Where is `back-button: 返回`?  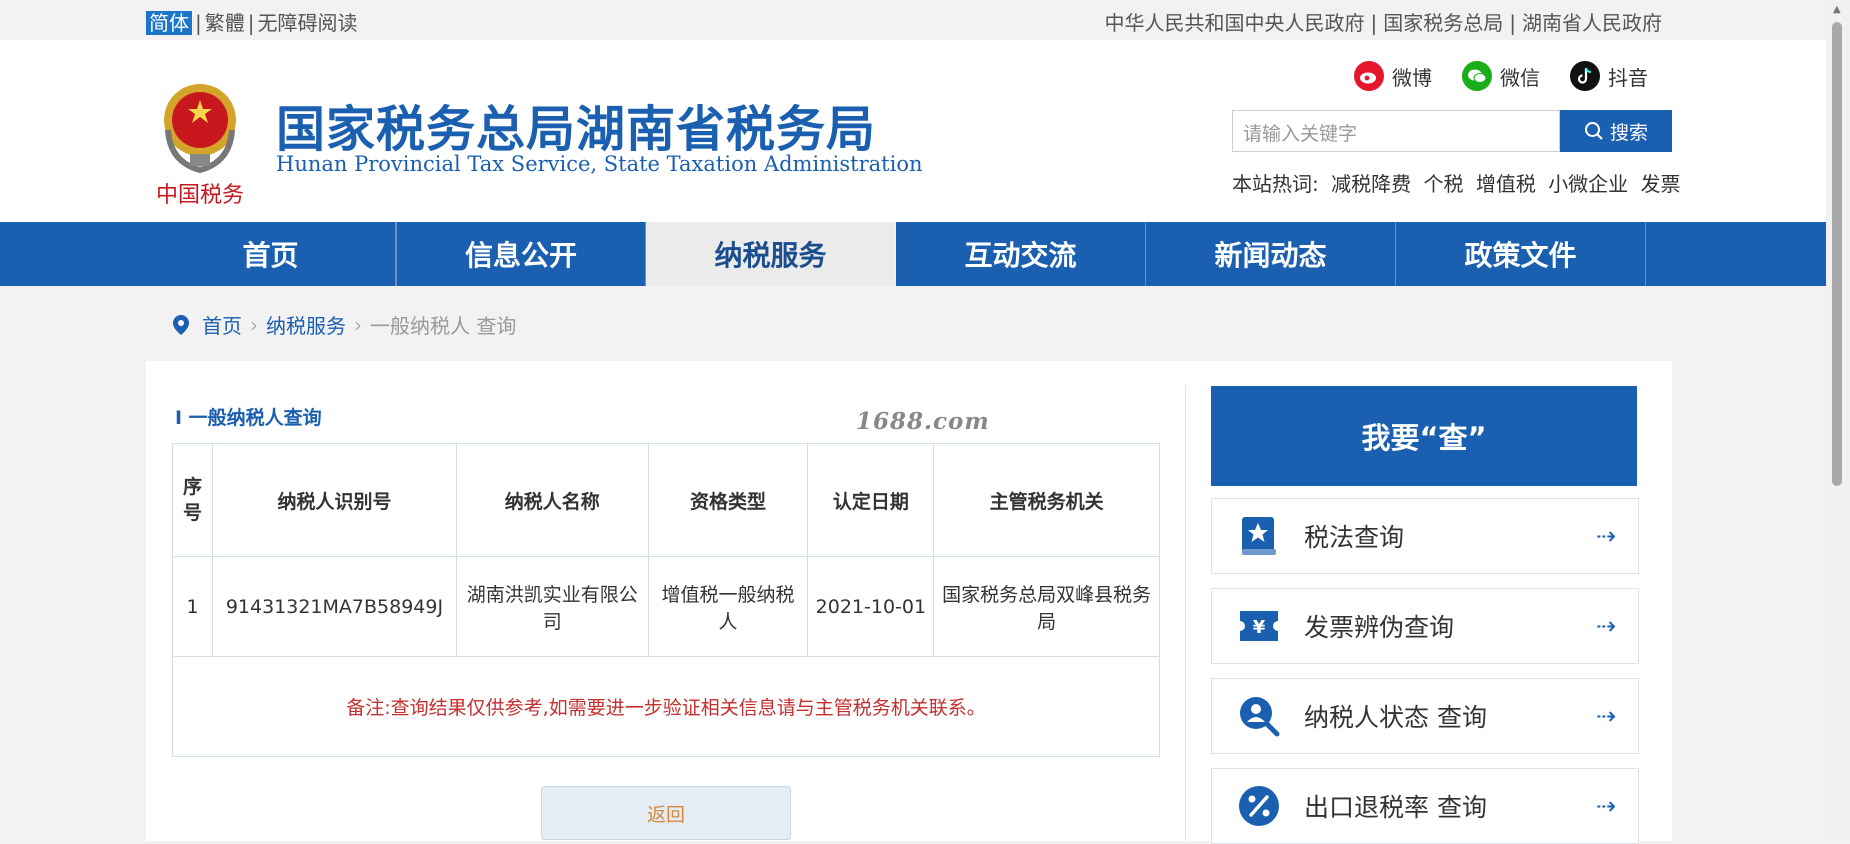
back-button: 返回 is located at coordinates (666, 813).